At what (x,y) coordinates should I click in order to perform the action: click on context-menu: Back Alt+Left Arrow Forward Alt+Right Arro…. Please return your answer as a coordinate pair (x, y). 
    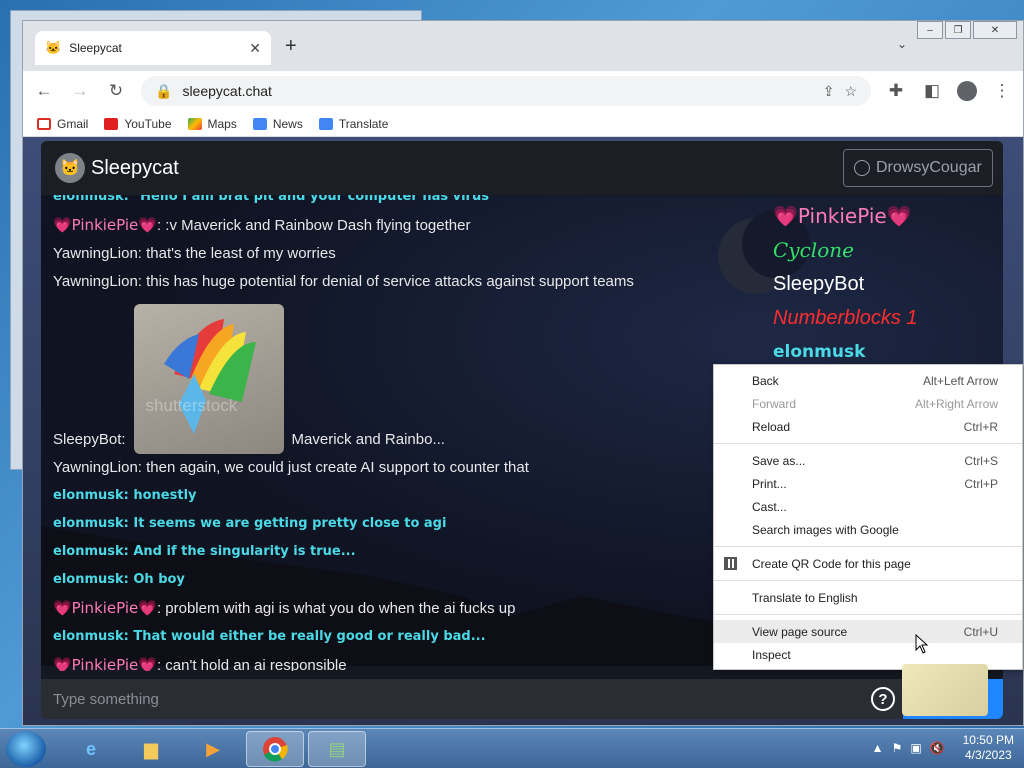
    Looking at the image, I should click on (868, 517).